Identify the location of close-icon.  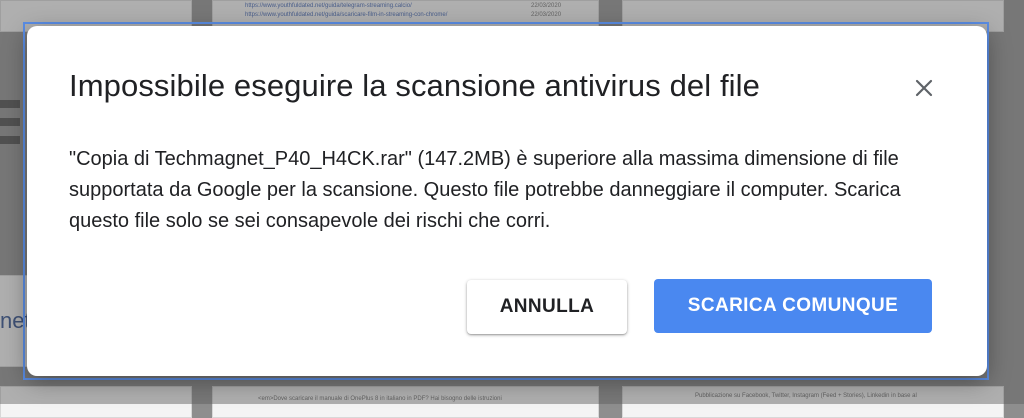
(924, 88).